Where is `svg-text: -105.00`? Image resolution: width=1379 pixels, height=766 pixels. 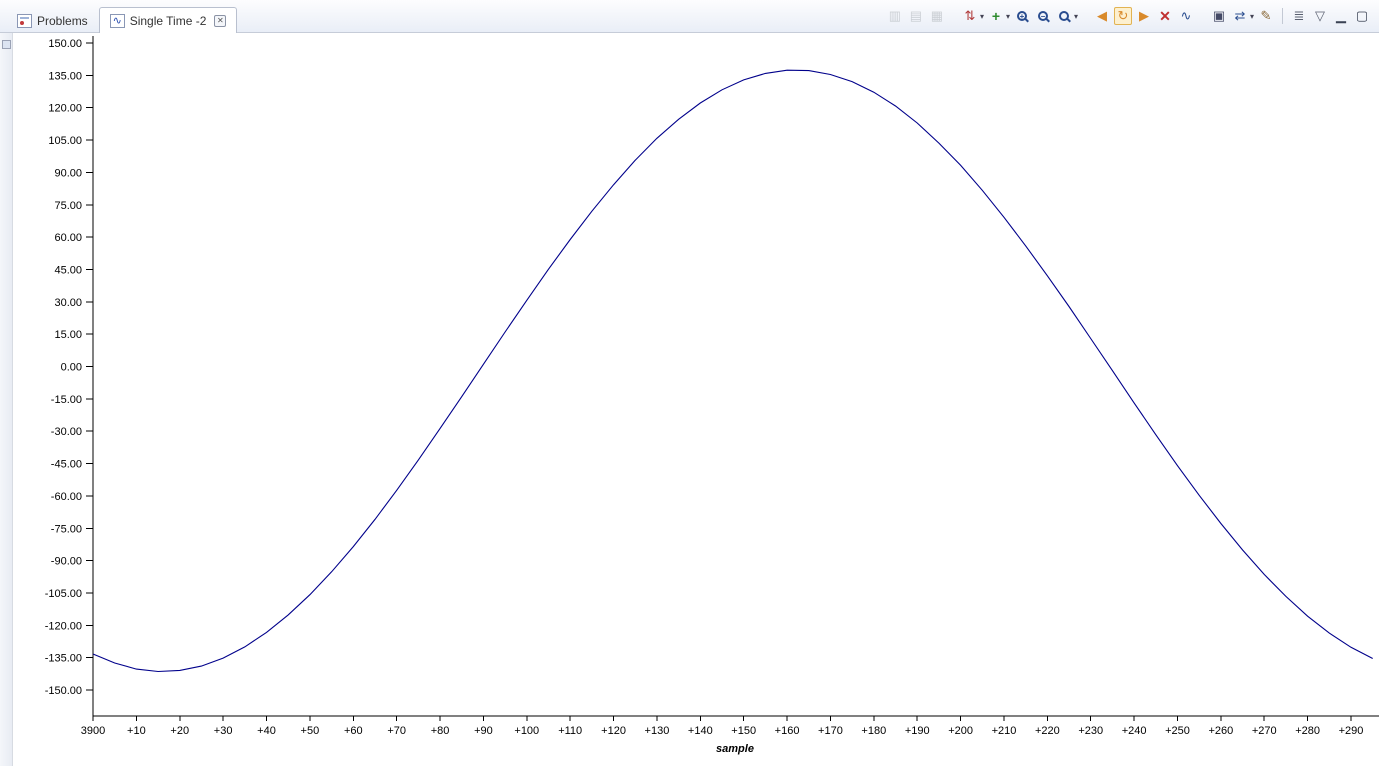 svg-text: -105.00 is located at coordinates (63, 594).